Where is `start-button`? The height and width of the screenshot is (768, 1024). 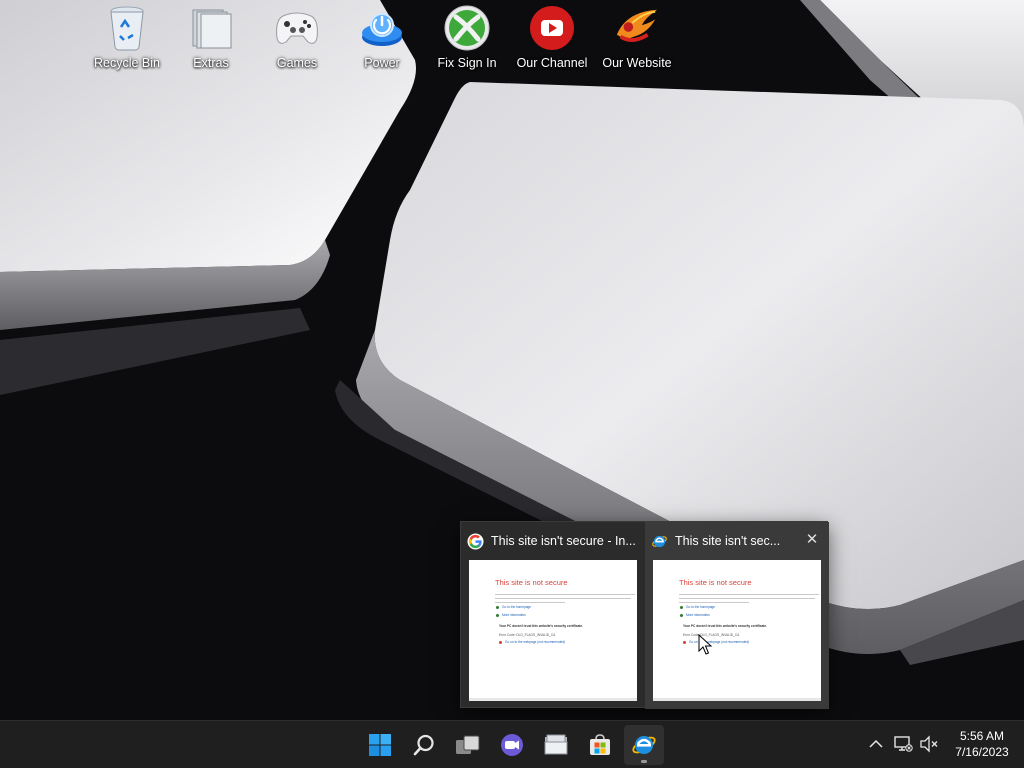 start-button is located at coordinates (380, 745).